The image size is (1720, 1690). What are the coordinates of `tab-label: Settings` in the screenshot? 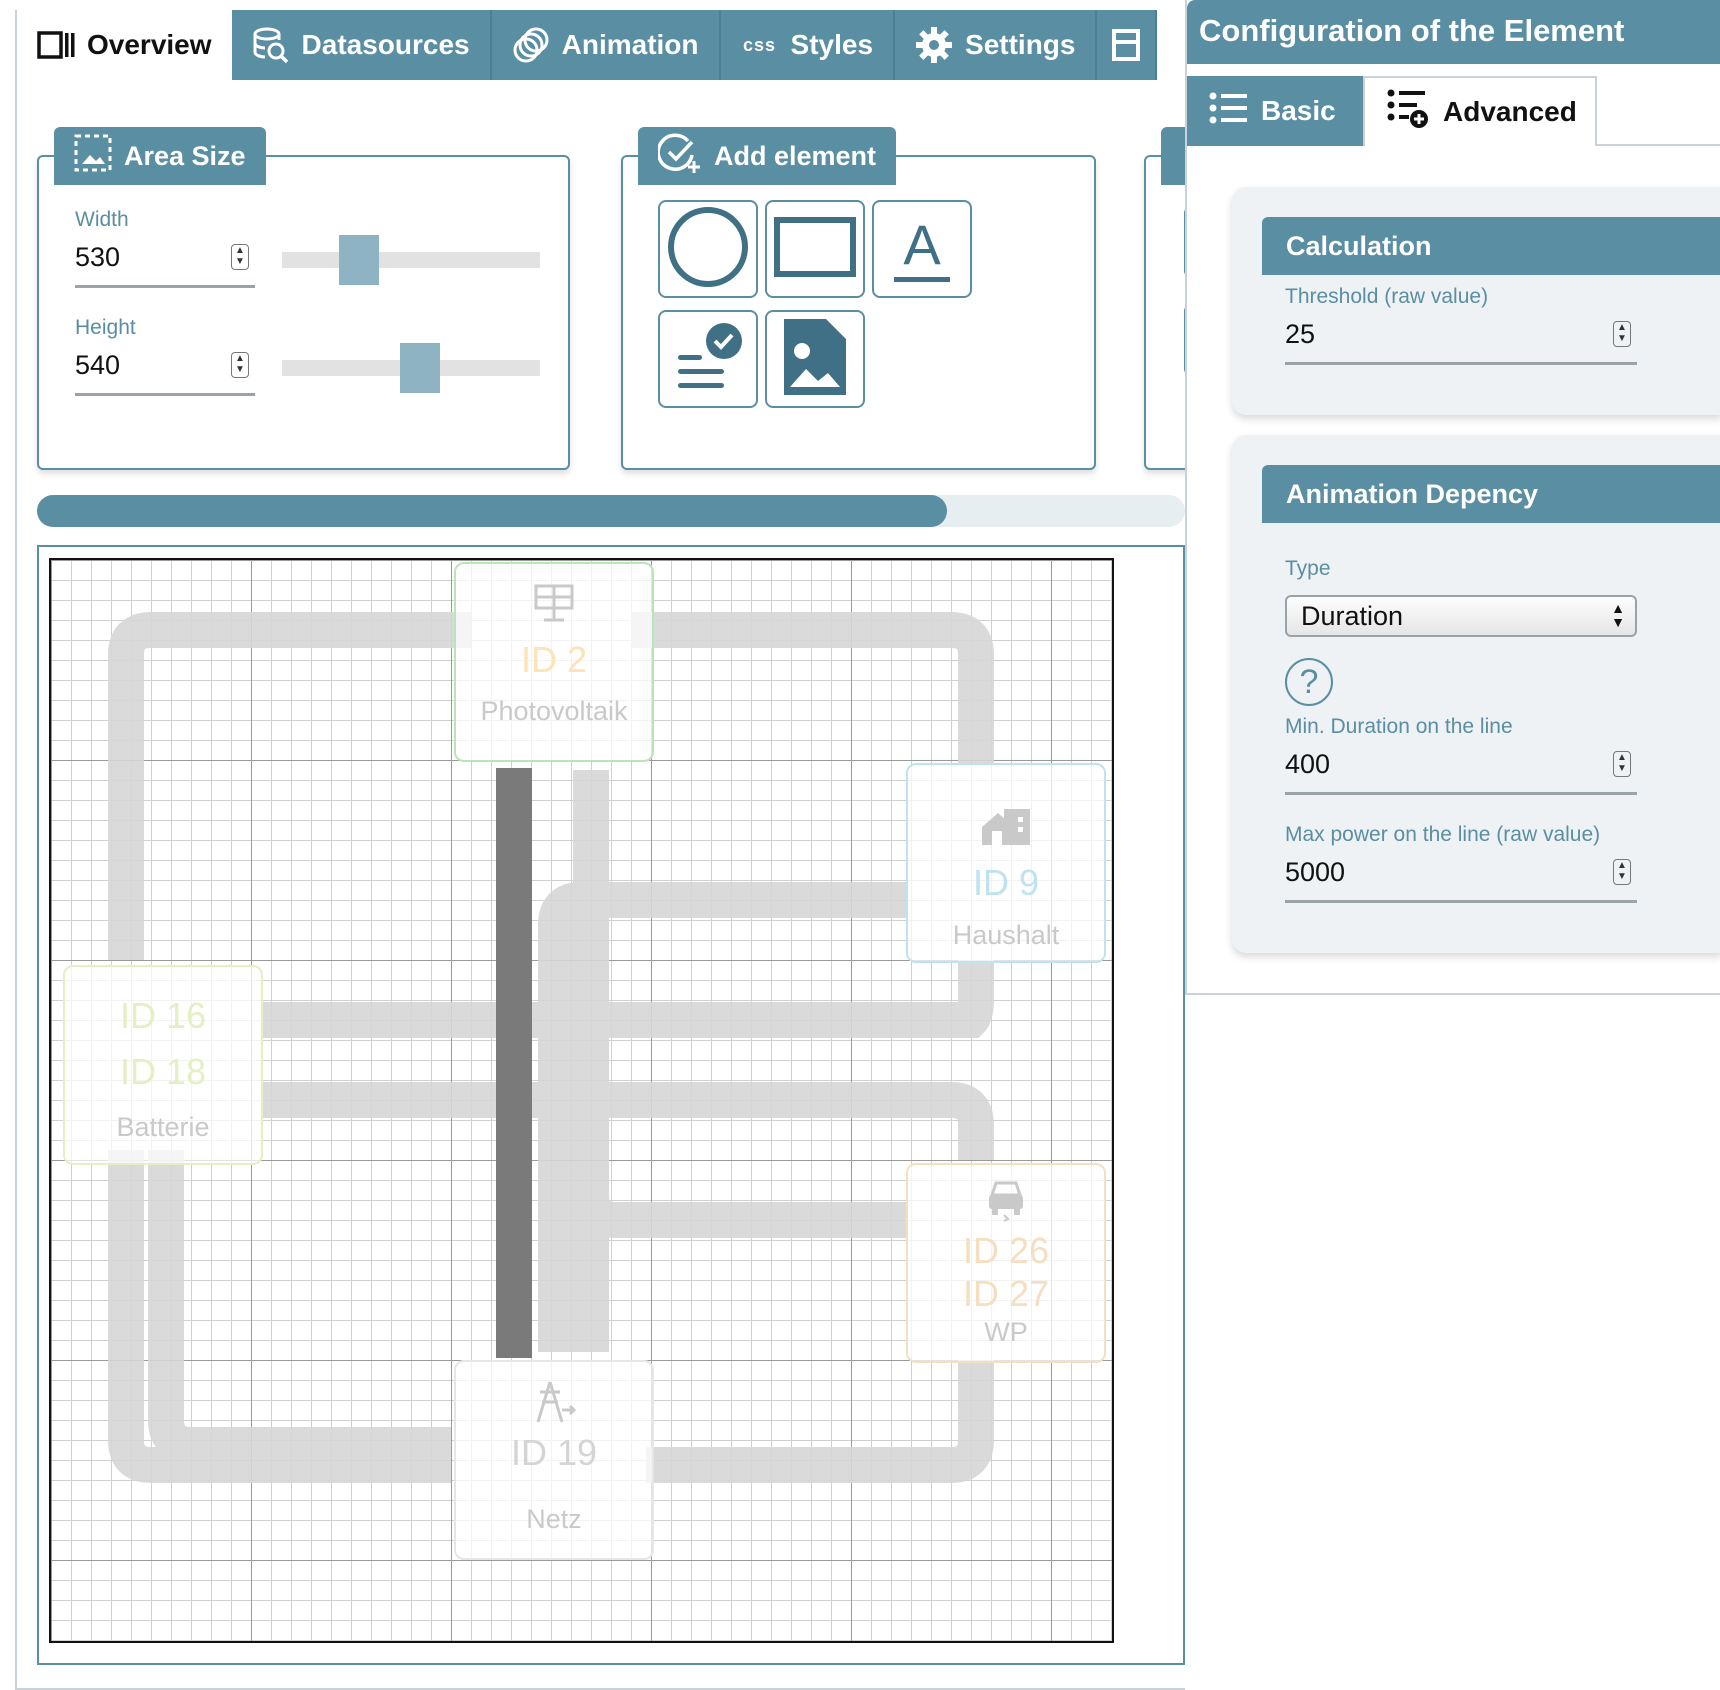 It's located at (1020, 44).